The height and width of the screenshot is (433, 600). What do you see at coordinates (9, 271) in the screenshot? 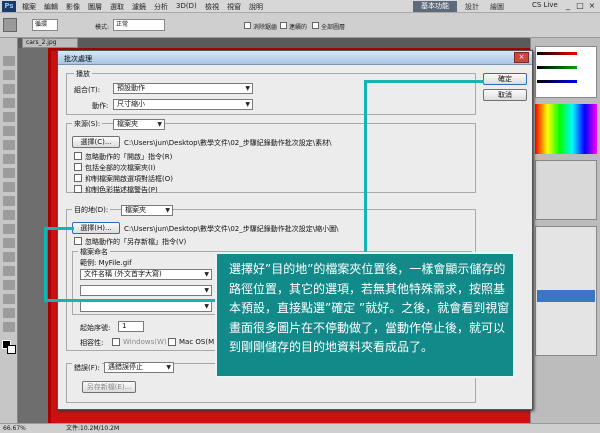
I see `type-tool-icon` at bounding box center [9, 271].